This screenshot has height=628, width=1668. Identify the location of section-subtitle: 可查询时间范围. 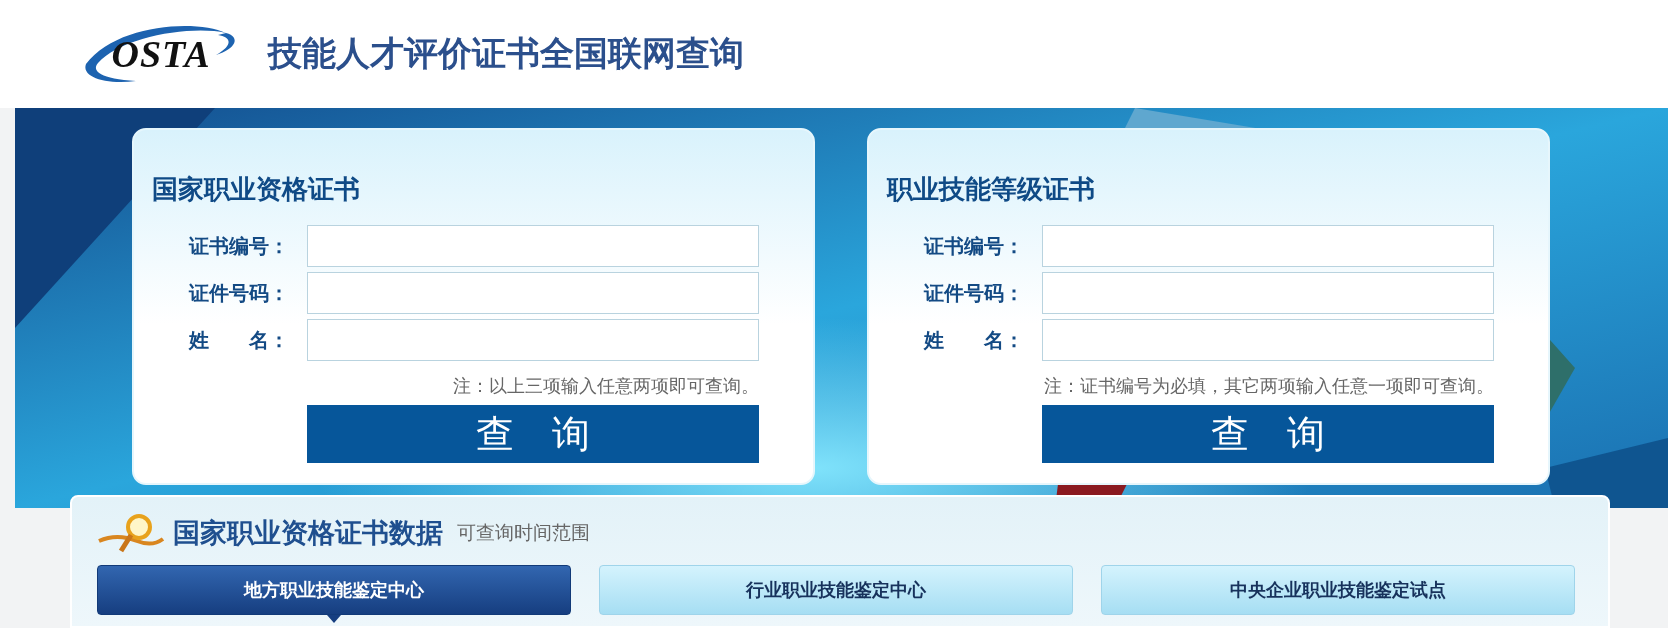
(523, 532).